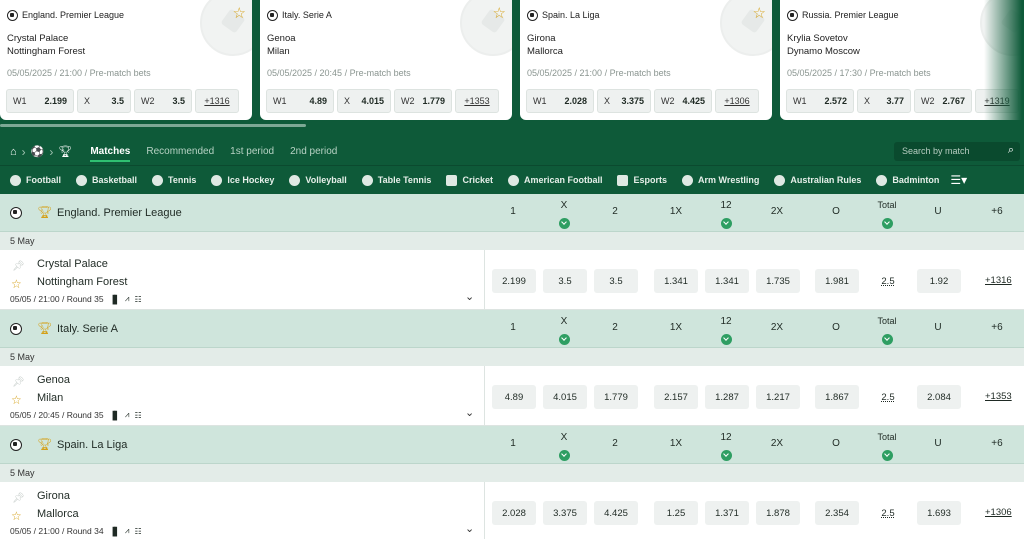 Image resolution: width=1024 pixels, height=539 pixels. Describe the element at coordinates (174, 180) in the screenshot. I see `sport-tennis: Tennis` at that location.